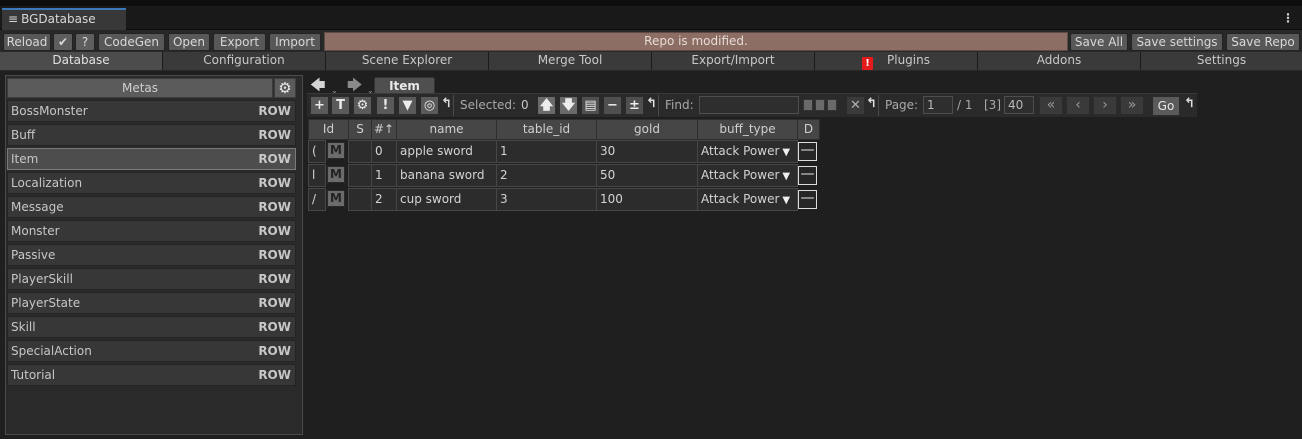 This screenshot has width=1302, height=439. What do you see at coordinates (151, 159) in the screenshot?
I see `meta-item: Item ROW` at bounding box center [151, 159].